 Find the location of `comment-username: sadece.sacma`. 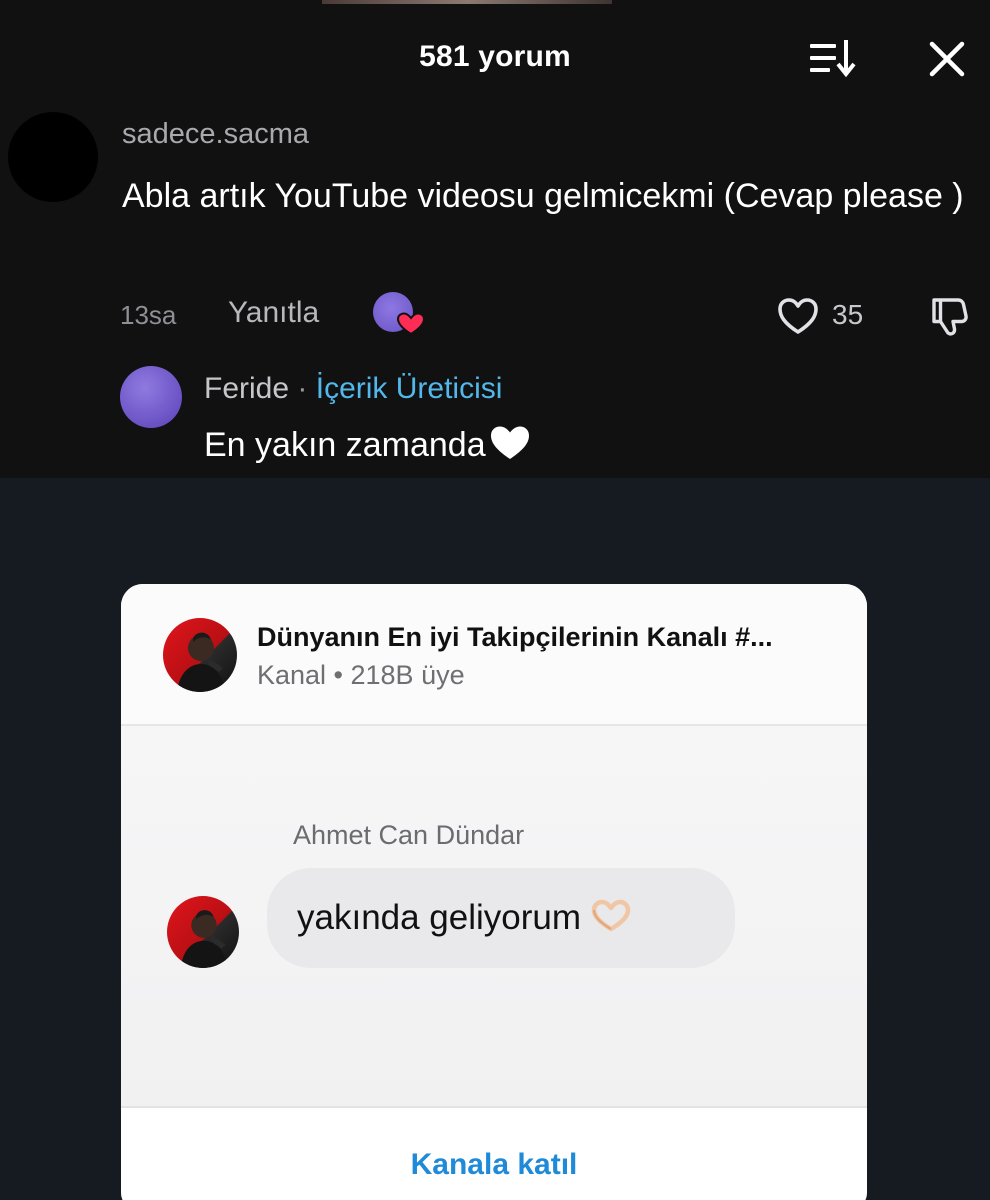

comment-username: sadece.sacma is located at coordinates (215, 134).